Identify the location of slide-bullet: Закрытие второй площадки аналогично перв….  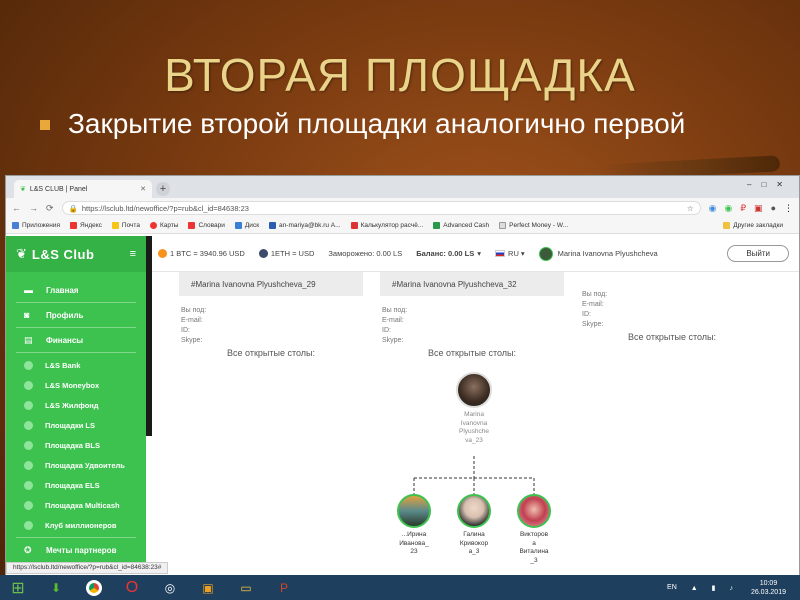
(370, 124).